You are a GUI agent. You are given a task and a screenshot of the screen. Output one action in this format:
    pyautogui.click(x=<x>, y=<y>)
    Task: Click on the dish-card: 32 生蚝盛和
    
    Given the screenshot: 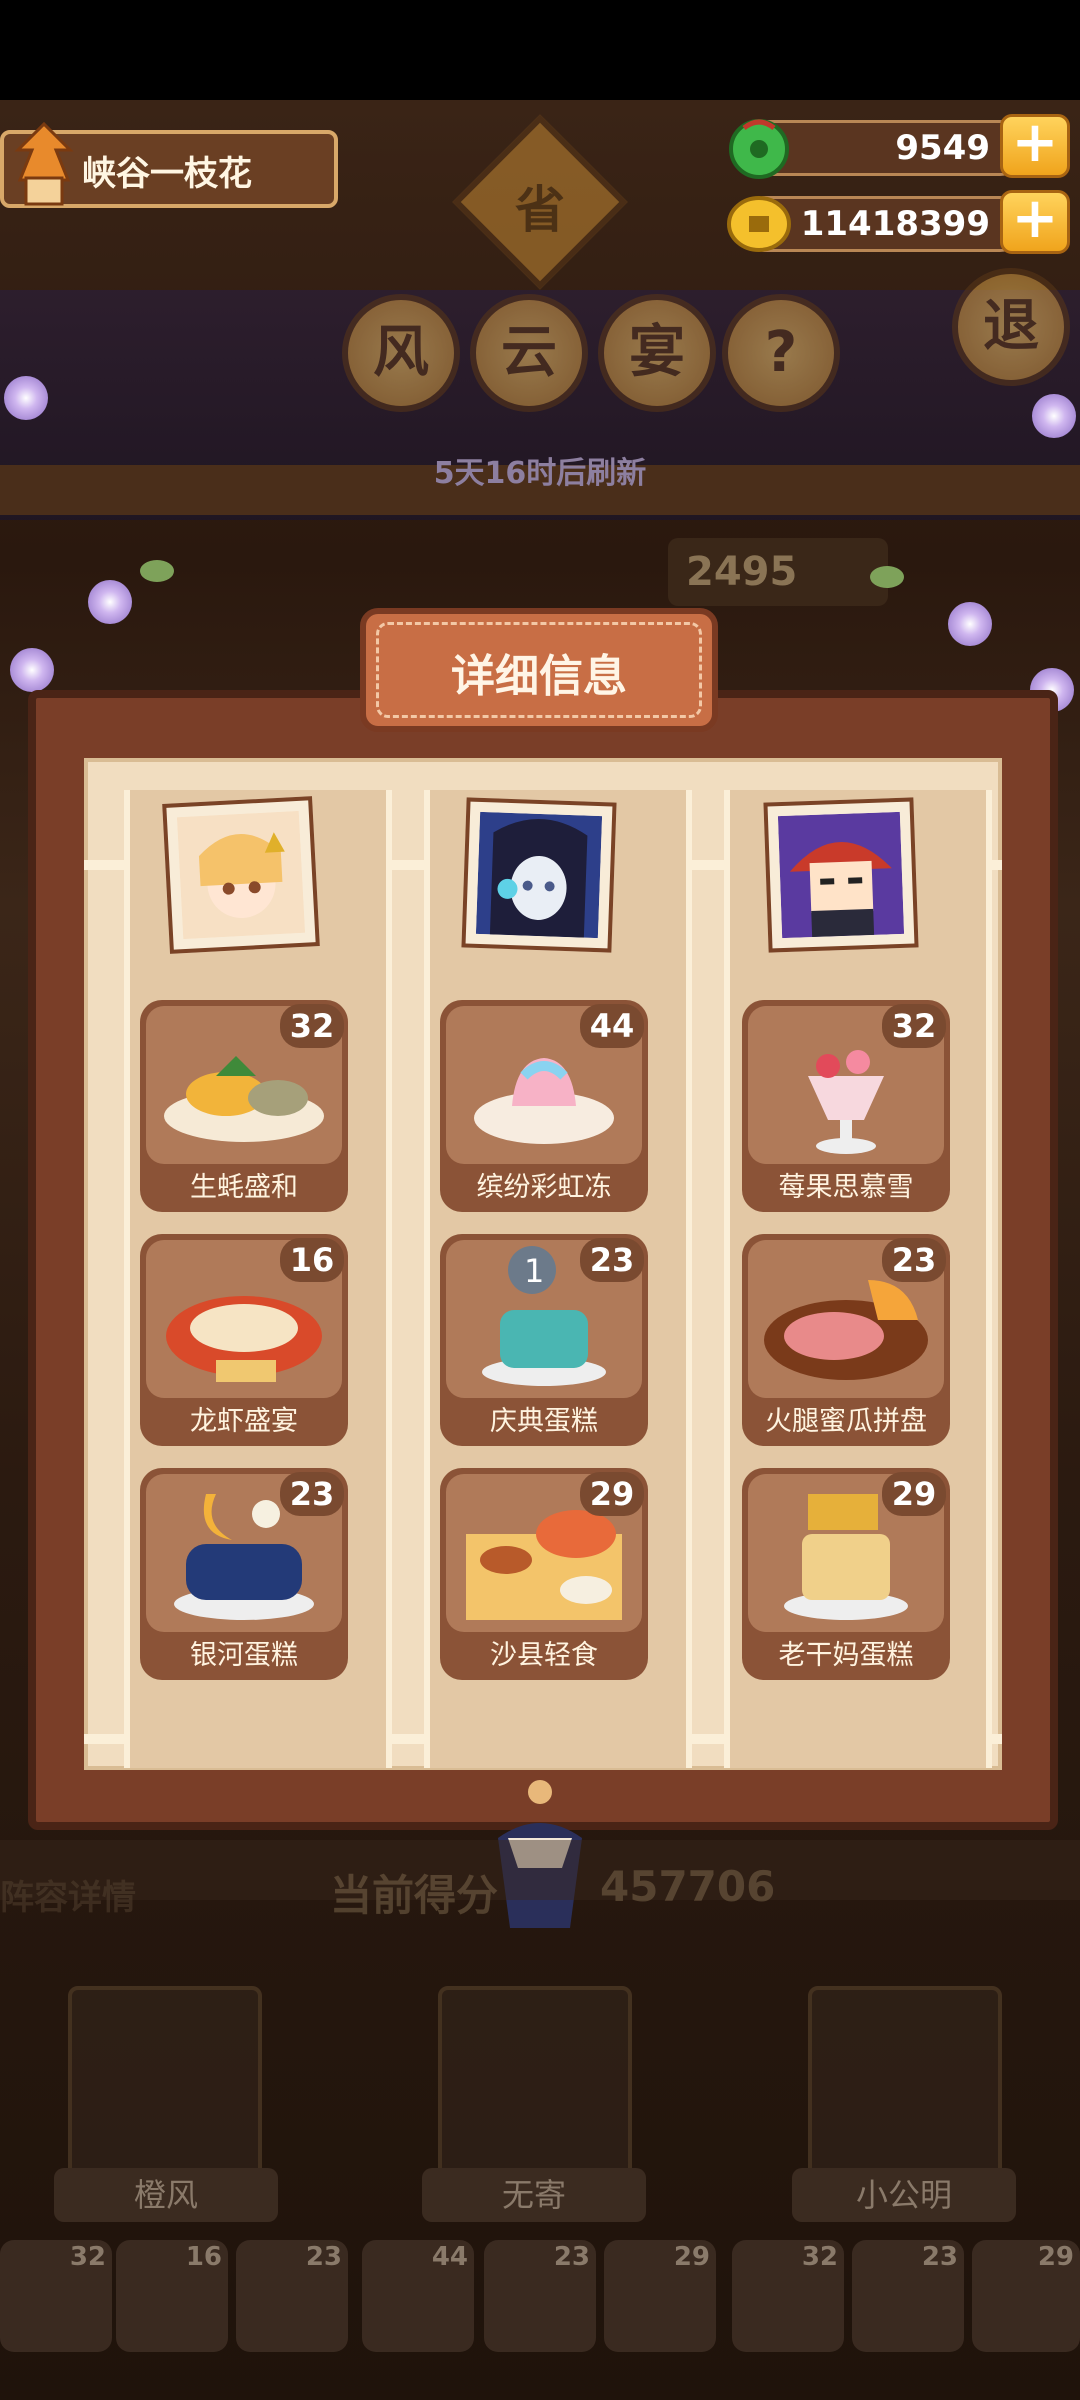 What is the action you would take?
    pyautogui.click(x=244, y=1106)
    